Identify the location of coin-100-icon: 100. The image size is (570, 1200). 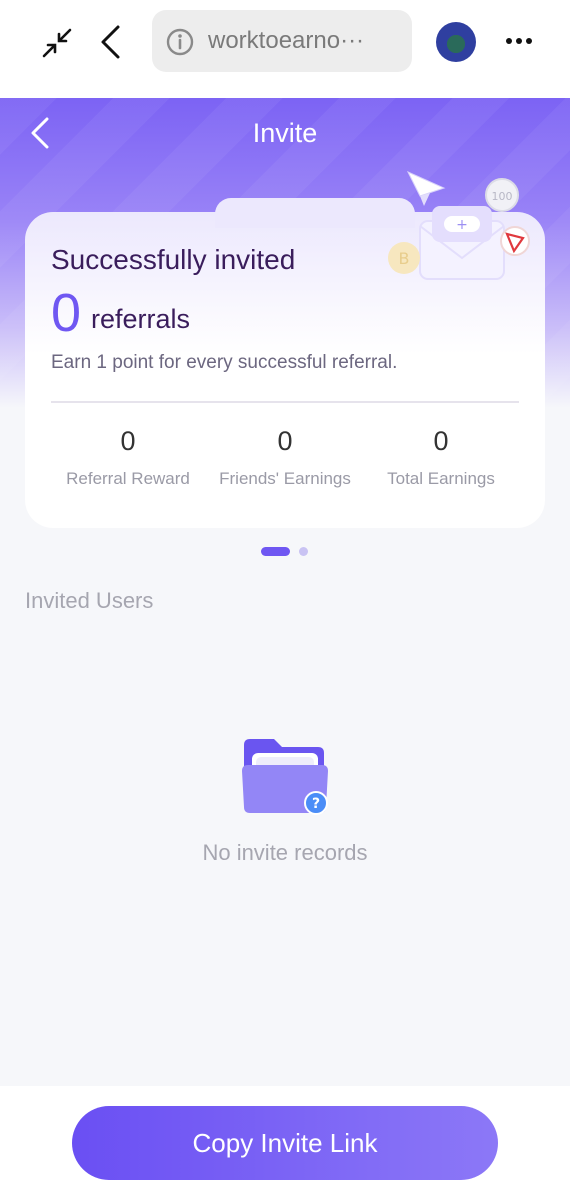
(502, 195).